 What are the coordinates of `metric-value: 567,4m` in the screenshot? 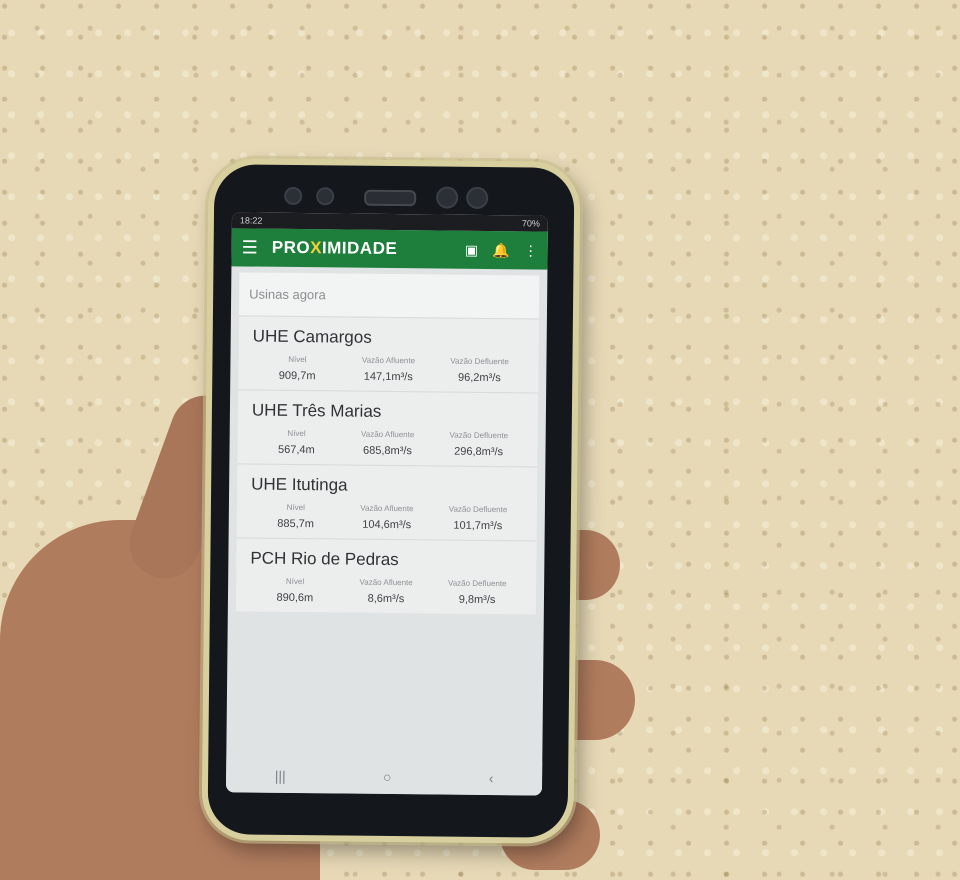 It's located at (296, 450).